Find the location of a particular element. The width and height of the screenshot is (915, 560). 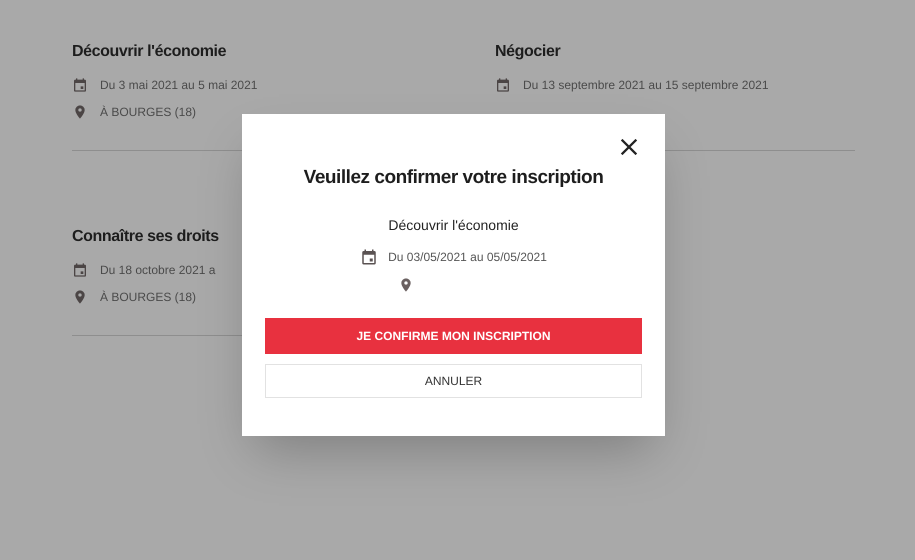

event-date: Du 3 mai 2021 au 5 mai 2021 is located at coordinates (179, 85).